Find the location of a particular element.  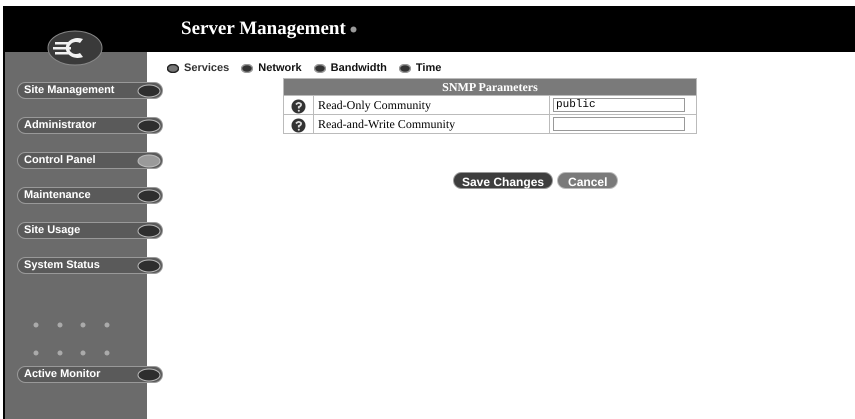

sidebar-item: Site Management is located at coordinates (90, 90).